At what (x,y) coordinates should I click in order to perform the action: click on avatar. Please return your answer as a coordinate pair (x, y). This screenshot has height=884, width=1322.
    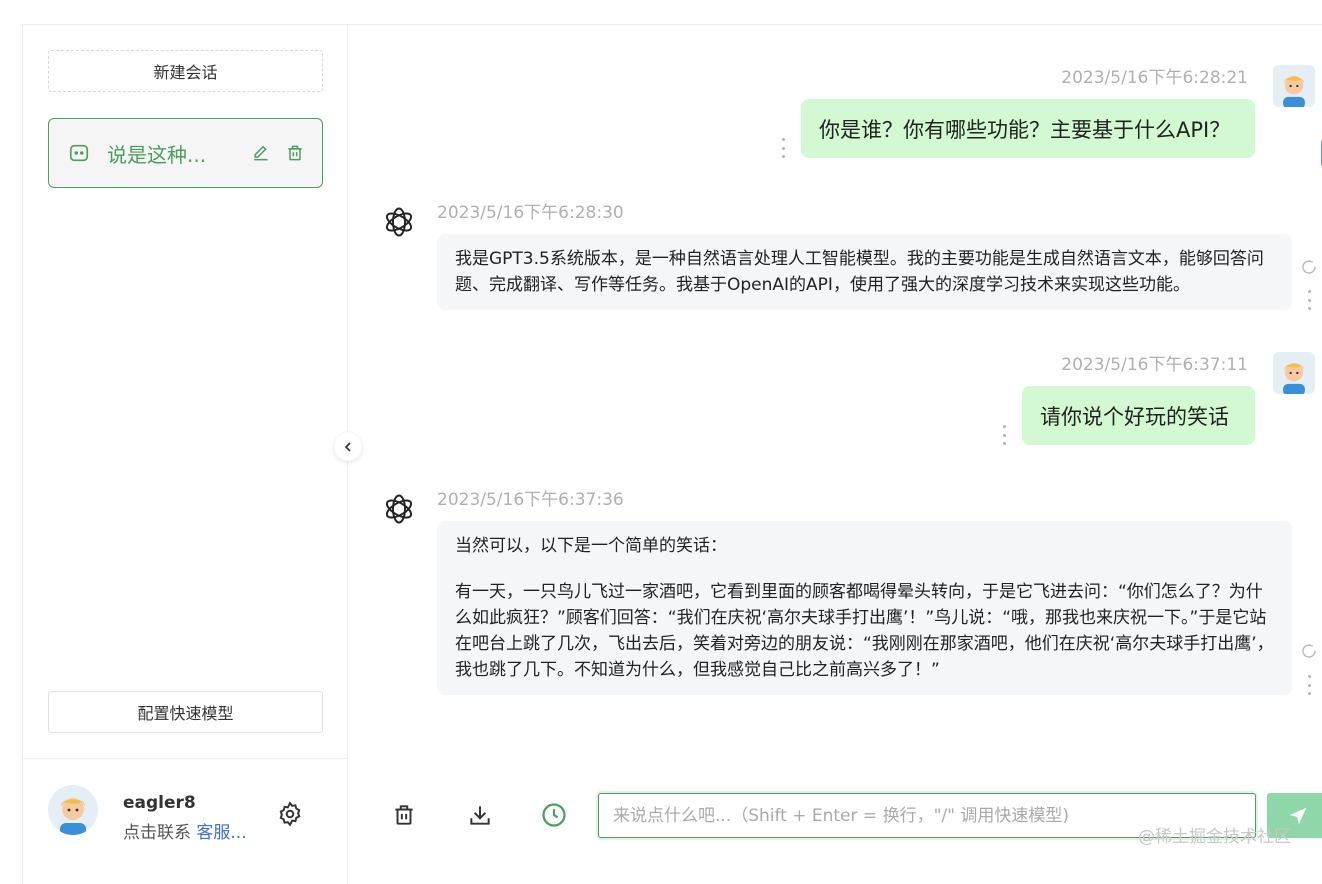
    Looking at the image, I should click on (73, 810).